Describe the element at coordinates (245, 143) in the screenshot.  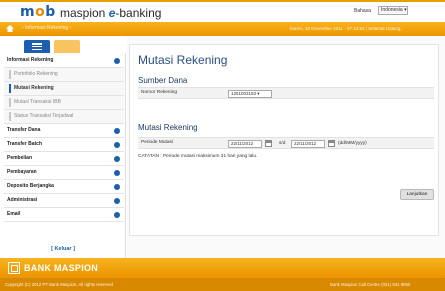
I see `from-date-input: 22/11/2012` at that location.